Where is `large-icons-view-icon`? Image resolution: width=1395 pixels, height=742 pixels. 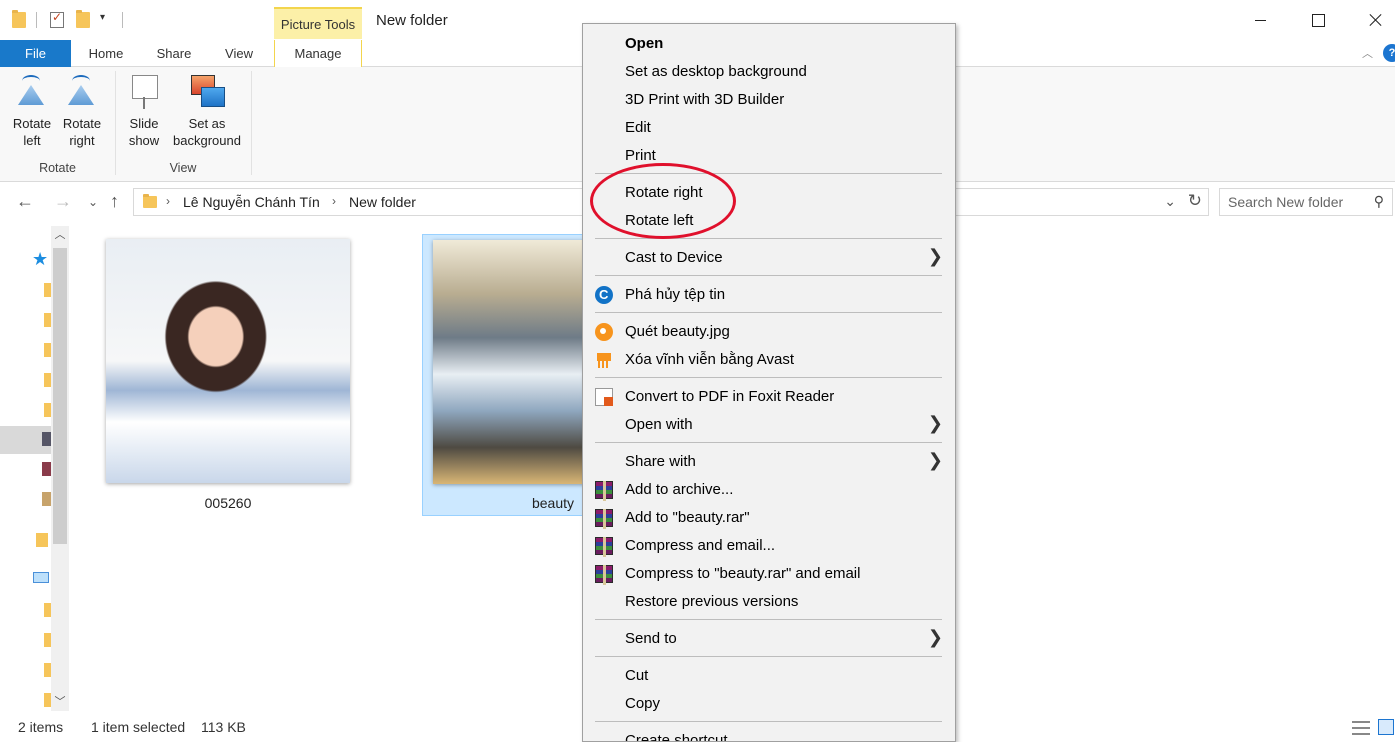 large-icons-view-icon is located at coordinates (1386, 727).